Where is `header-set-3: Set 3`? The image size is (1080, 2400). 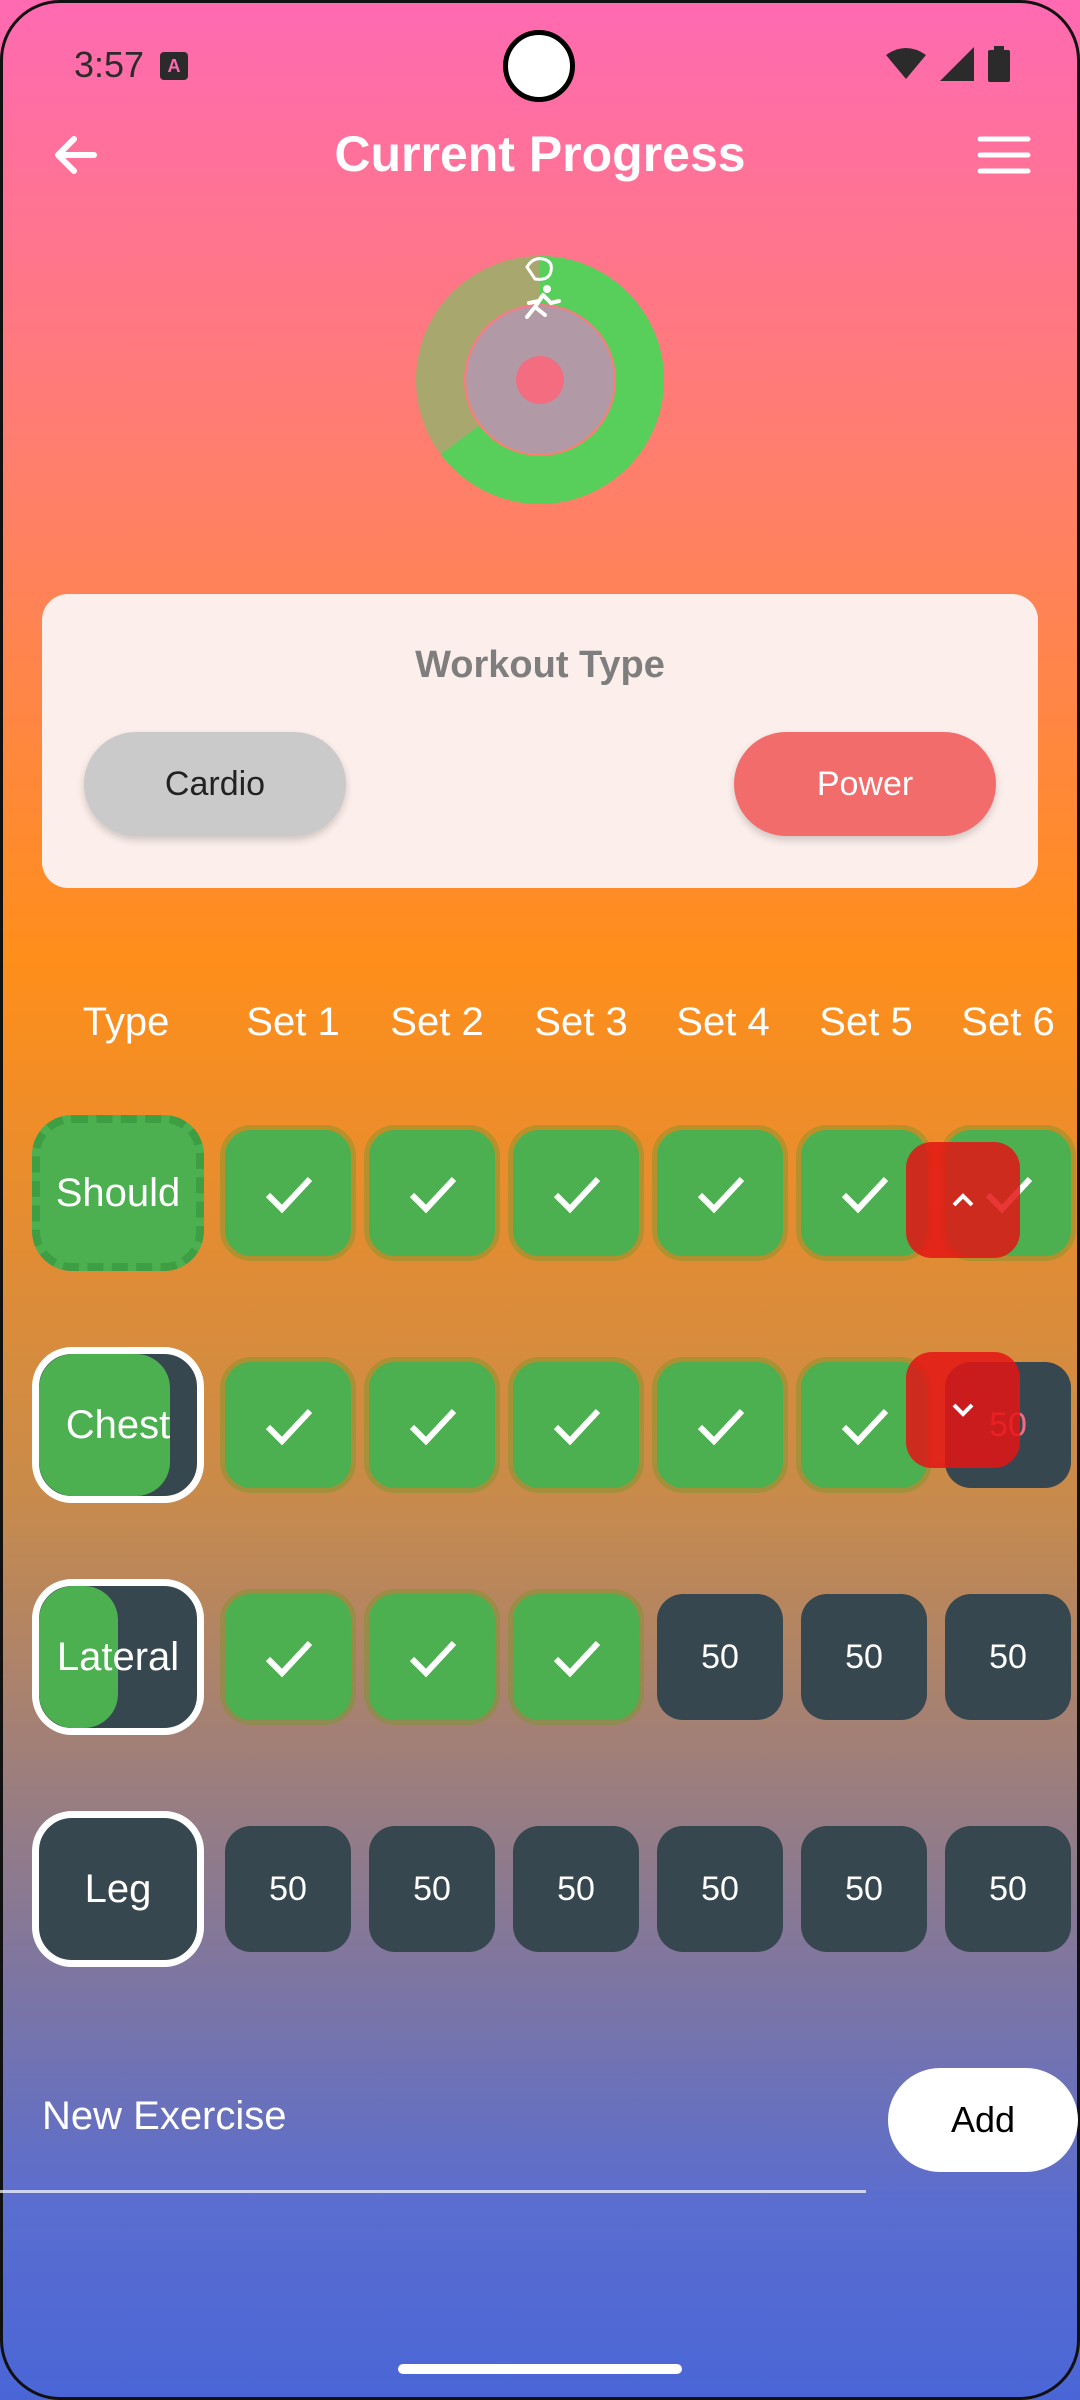
header-set-3: Set 3 is located at coordinates (581, 1022).